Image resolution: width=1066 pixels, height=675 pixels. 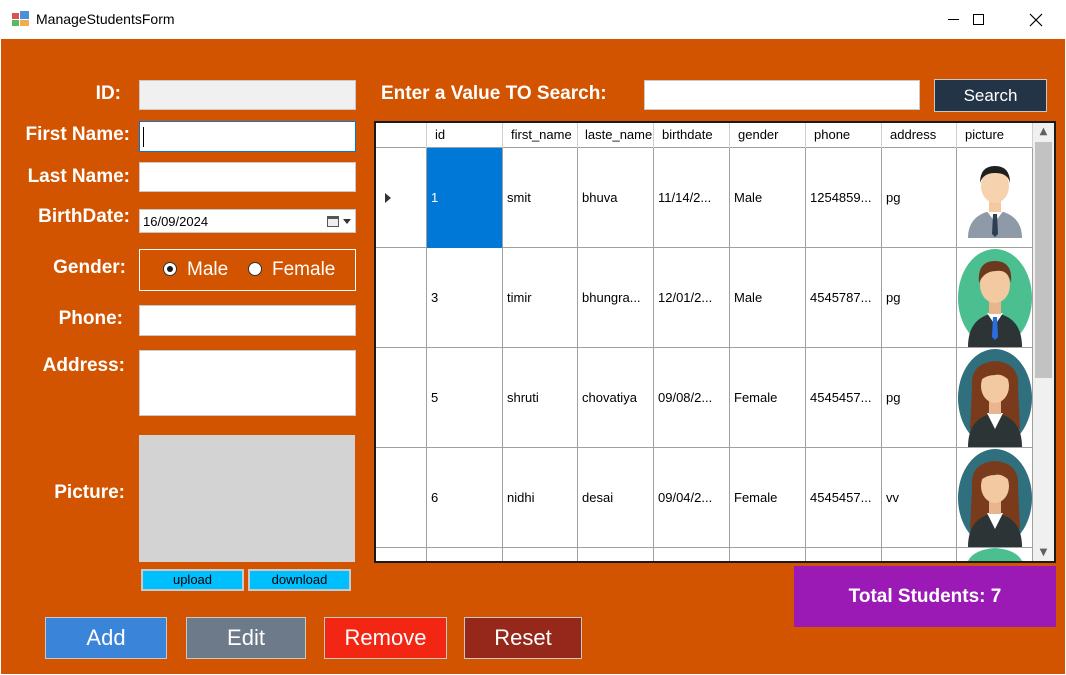 I want to click on birthdate-label: BirthDate:, so click(x=84, y=216).